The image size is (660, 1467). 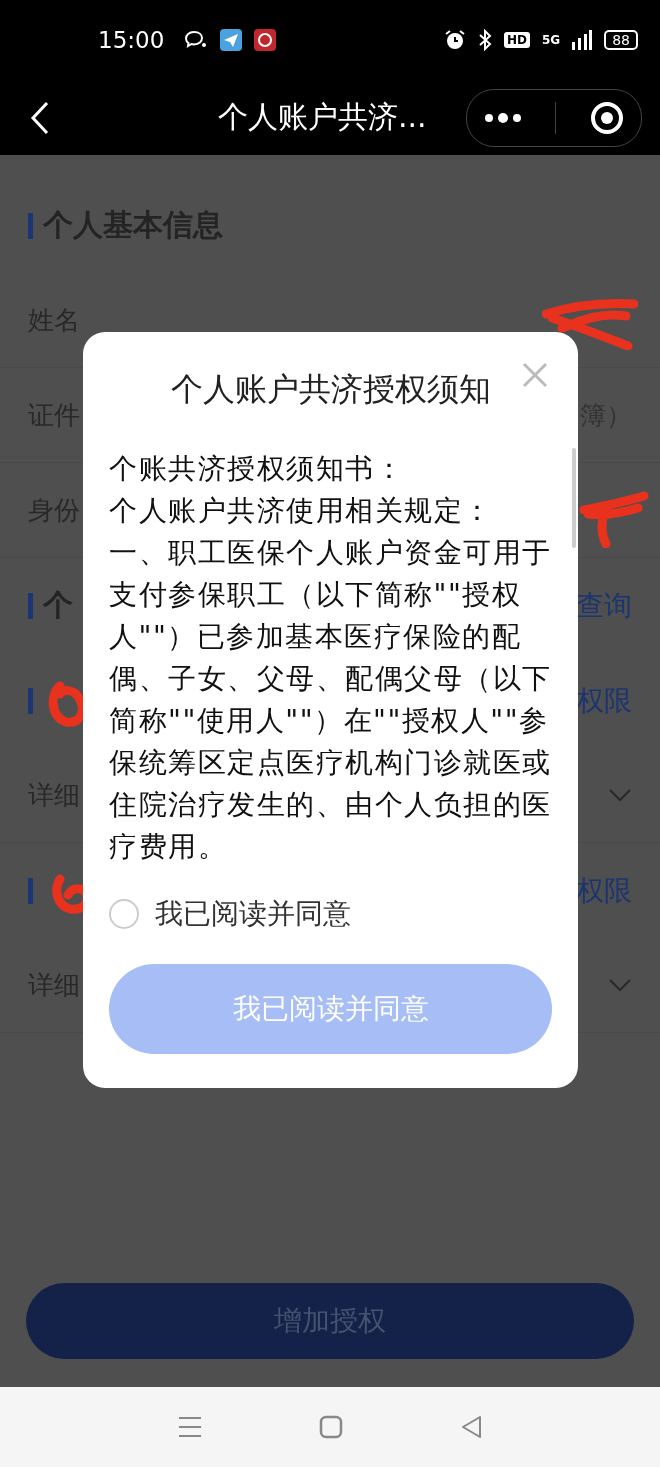 I want to click on back-icon, so click(x=40, y=117).